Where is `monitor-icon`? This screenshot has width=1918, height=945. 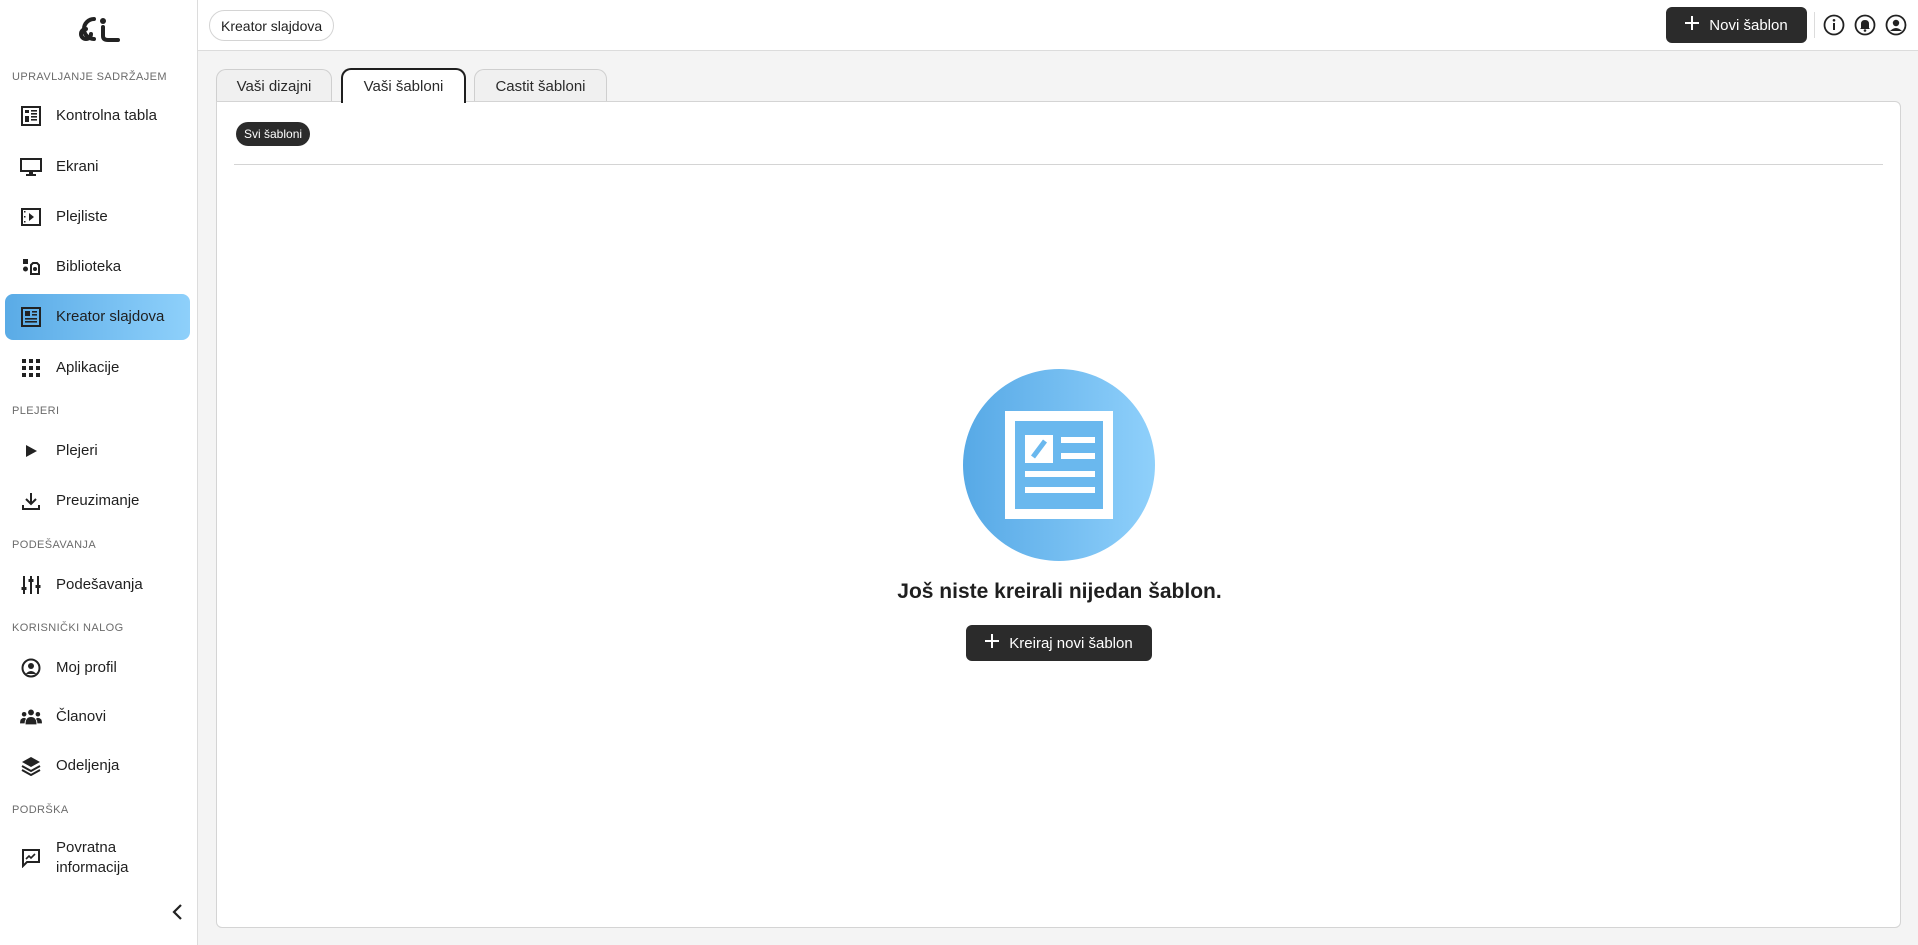 monitor-icon is located at coordinates (31, 167).